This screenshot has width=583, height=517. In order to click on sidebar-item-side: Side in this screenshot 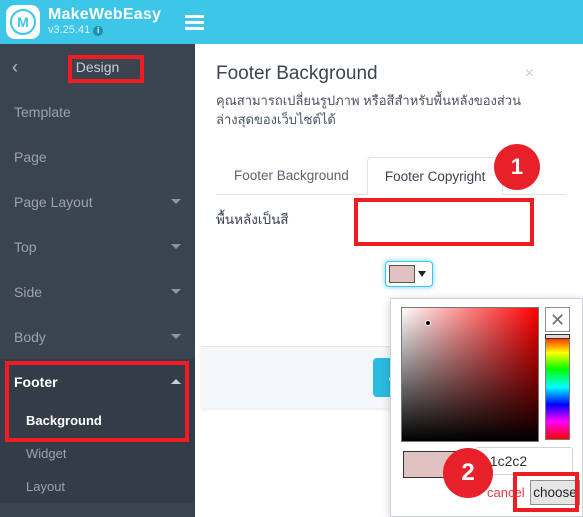, I will do `click(97, 291)`.